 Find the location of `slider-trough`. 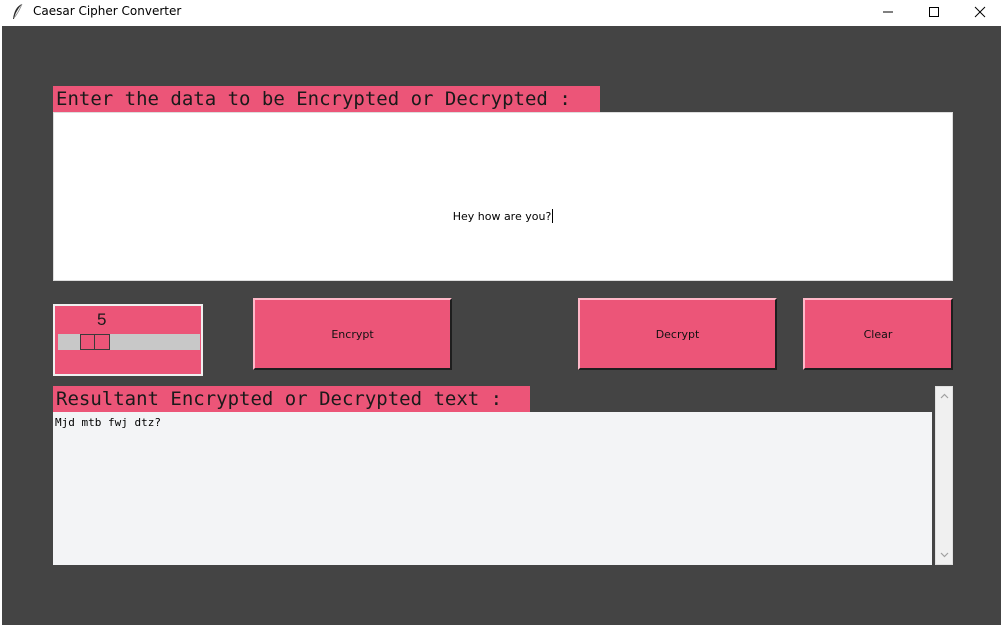

slider-trough is located at coordinates (129, 342).